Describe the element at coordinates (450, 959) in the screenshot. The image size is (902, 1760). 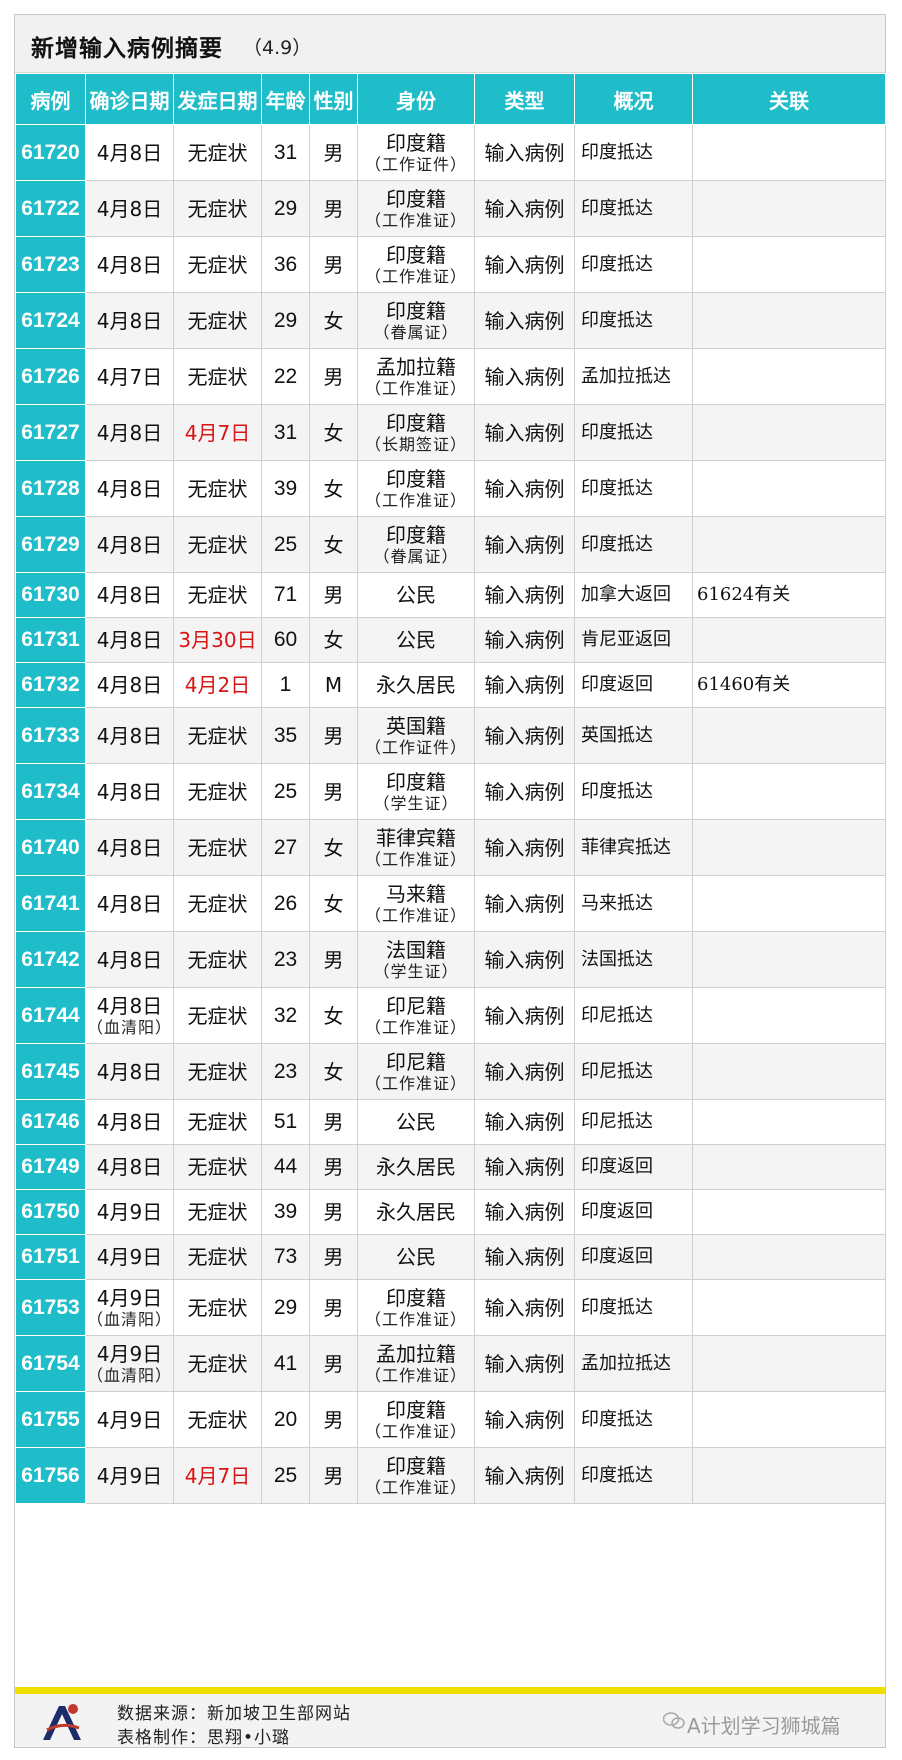
I see `table-row: 61742 4月8日 无症状 23 男法国籍 （学生证） 输入病例 法国抵达` at that location.